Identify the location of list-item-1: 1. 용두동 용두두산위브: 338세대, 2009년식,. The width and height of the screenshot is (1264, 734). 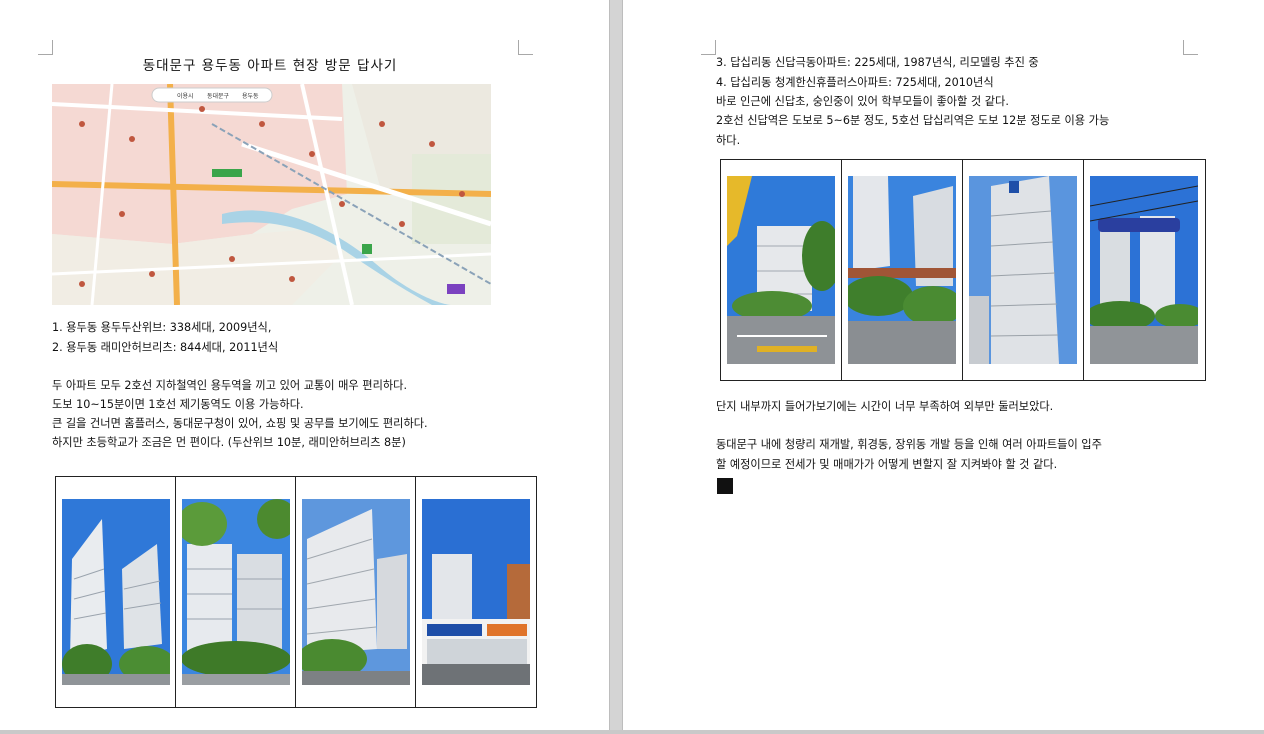
(162, 327).